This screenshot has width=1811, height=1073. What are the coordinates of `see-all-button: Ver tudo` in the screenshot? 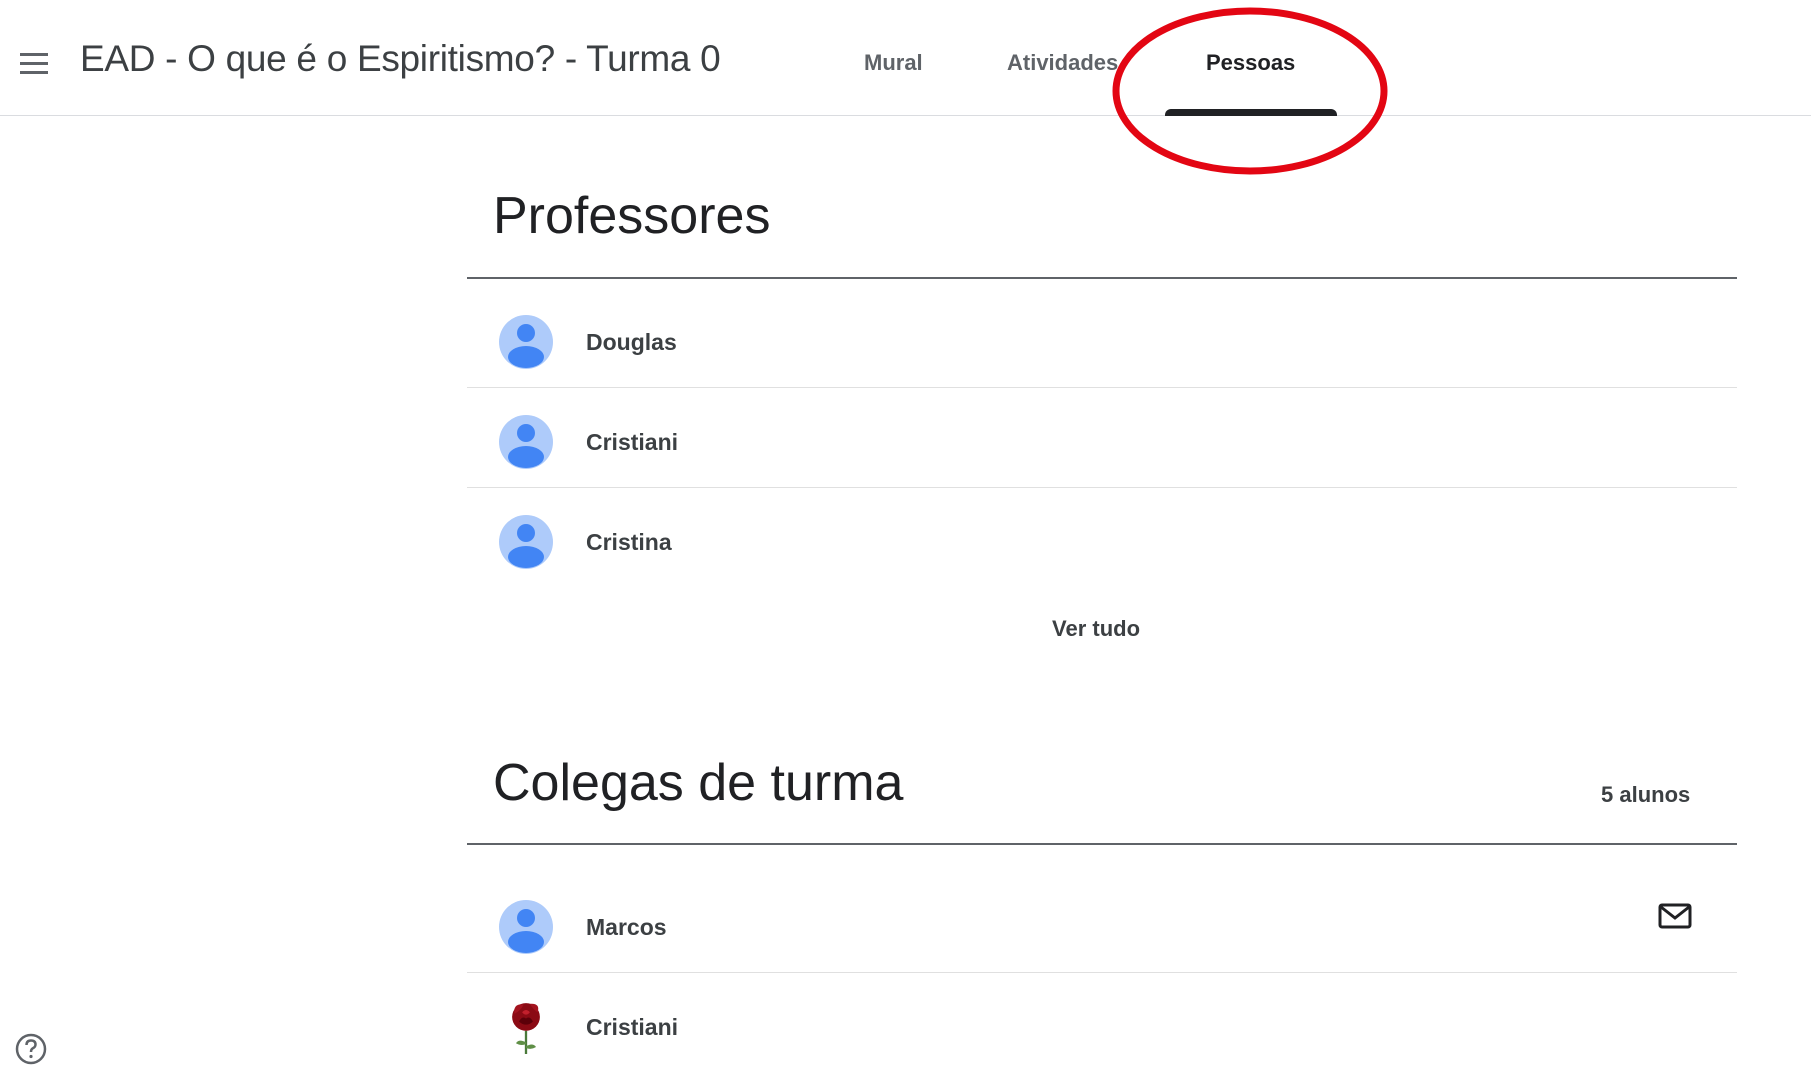 It's located at (1096, 629).